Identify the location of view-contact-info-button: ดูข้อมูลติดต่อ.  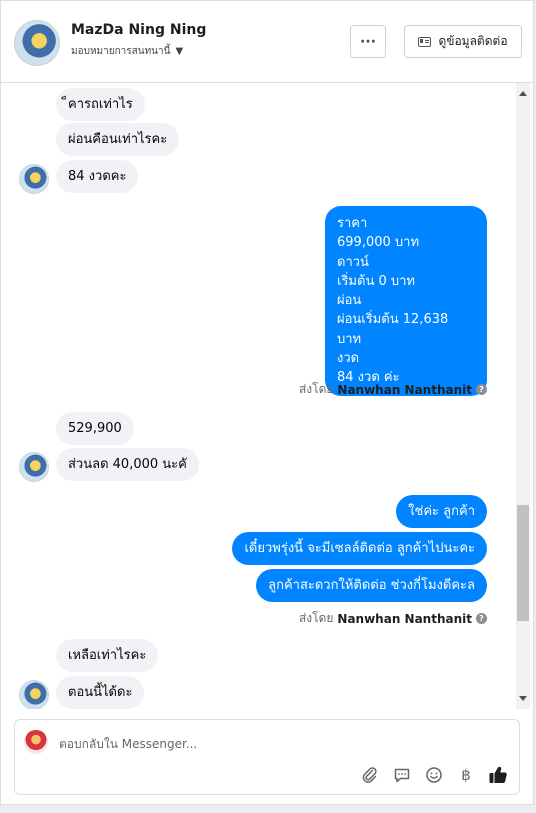
(463, 41).